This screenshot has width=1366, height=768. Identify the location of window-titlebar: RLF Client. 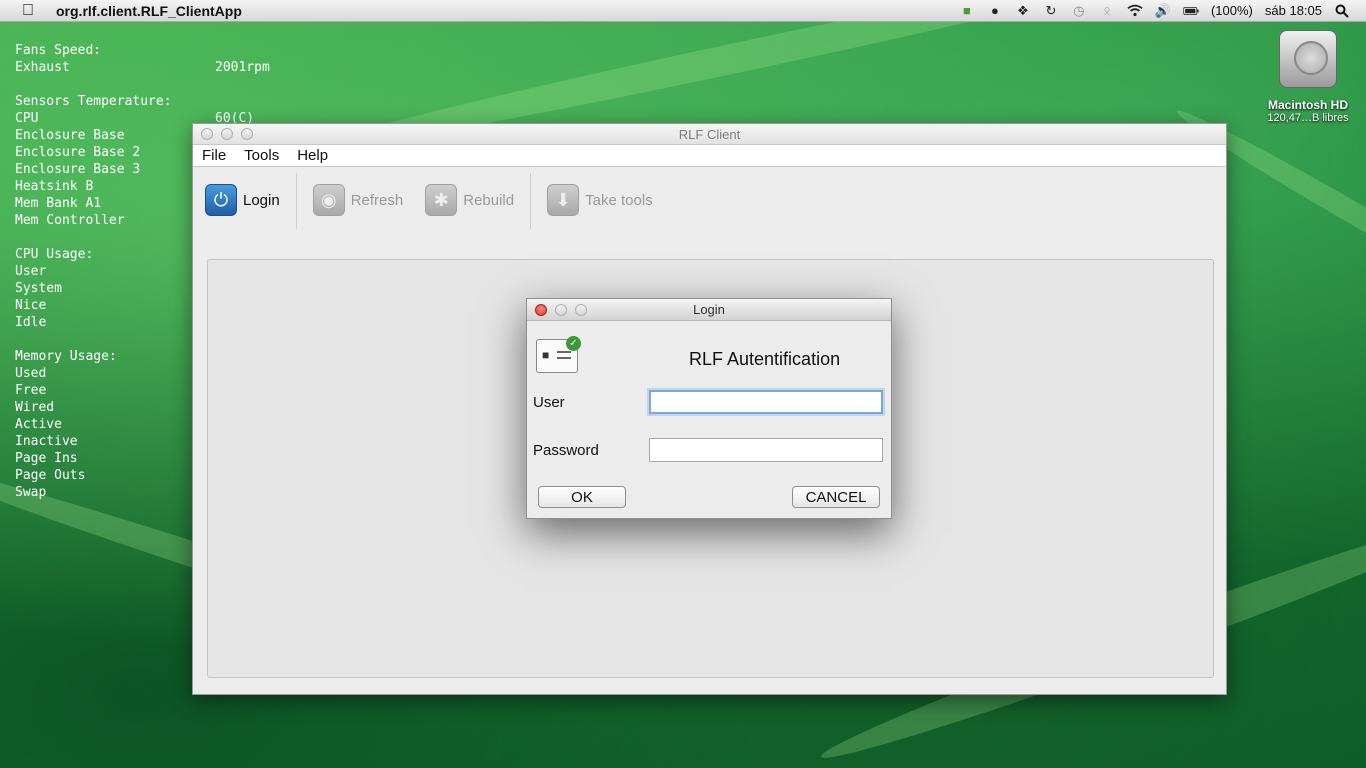
(709, 134).